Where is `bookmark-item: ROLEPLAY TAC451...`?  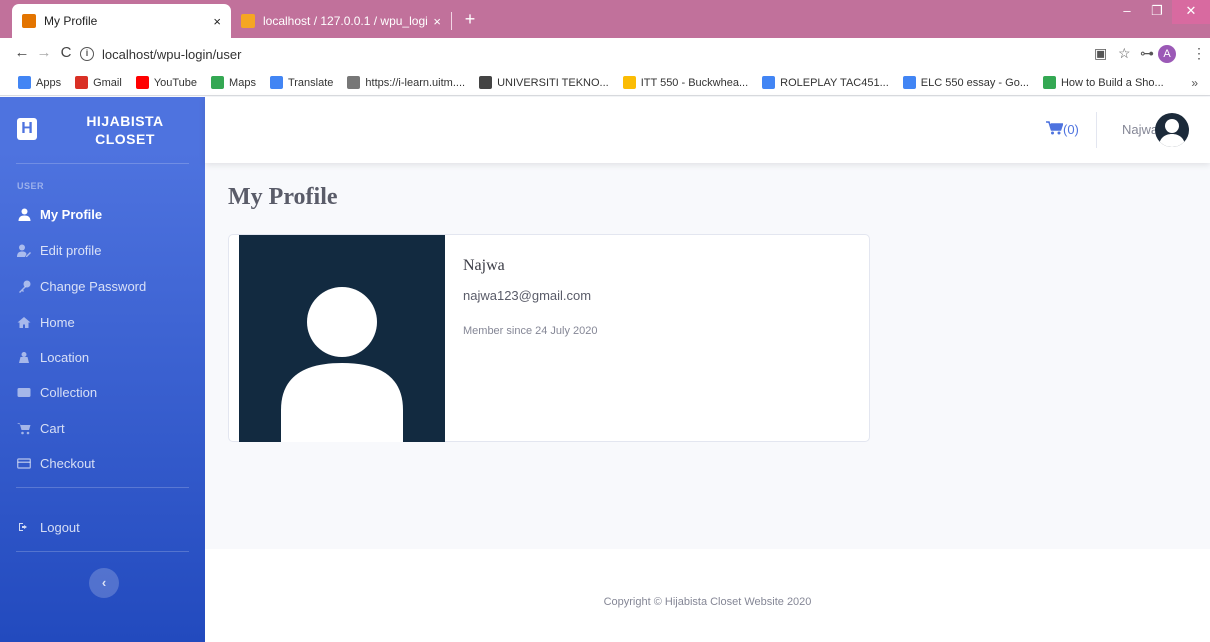 bookmark-item: ROLEPLAY TAC451... is located at coordinates (825, 82).